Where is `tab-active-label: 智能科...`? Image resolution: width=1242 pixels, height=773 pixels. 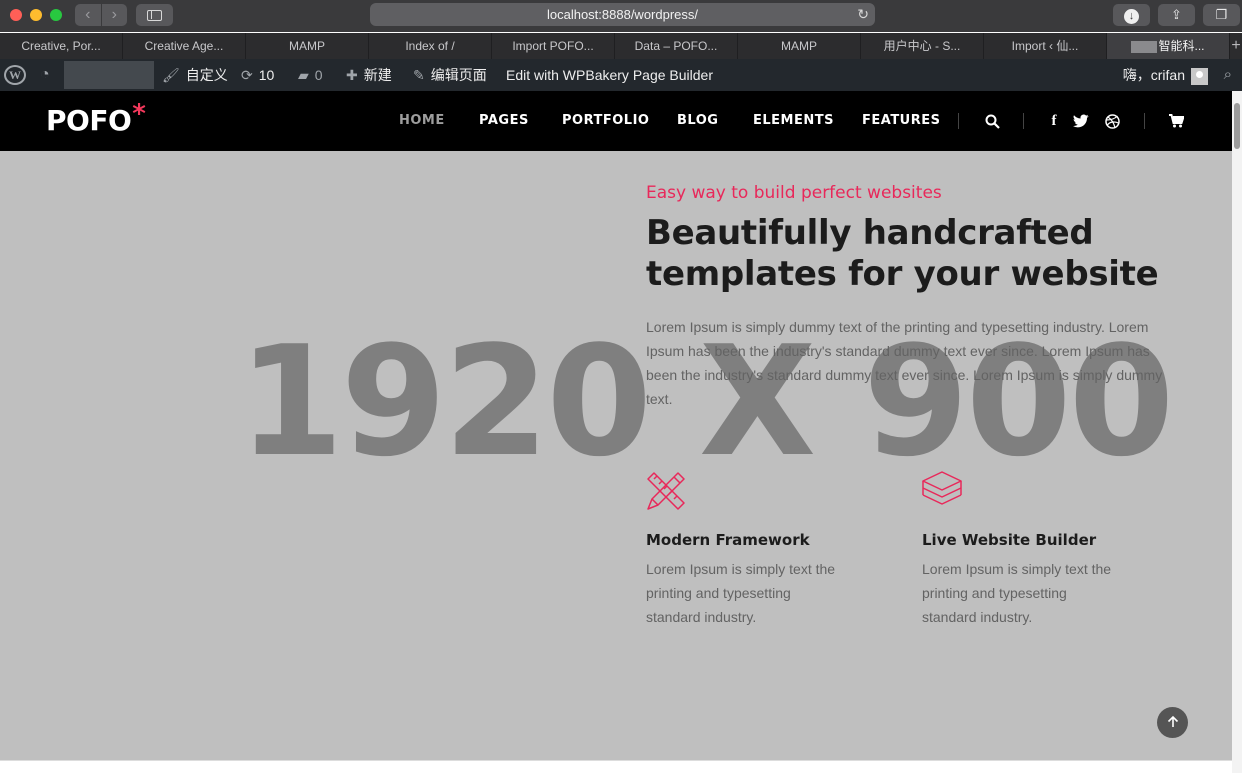
tab-active-label: 智能科... is located at coordinates (1181, 46).